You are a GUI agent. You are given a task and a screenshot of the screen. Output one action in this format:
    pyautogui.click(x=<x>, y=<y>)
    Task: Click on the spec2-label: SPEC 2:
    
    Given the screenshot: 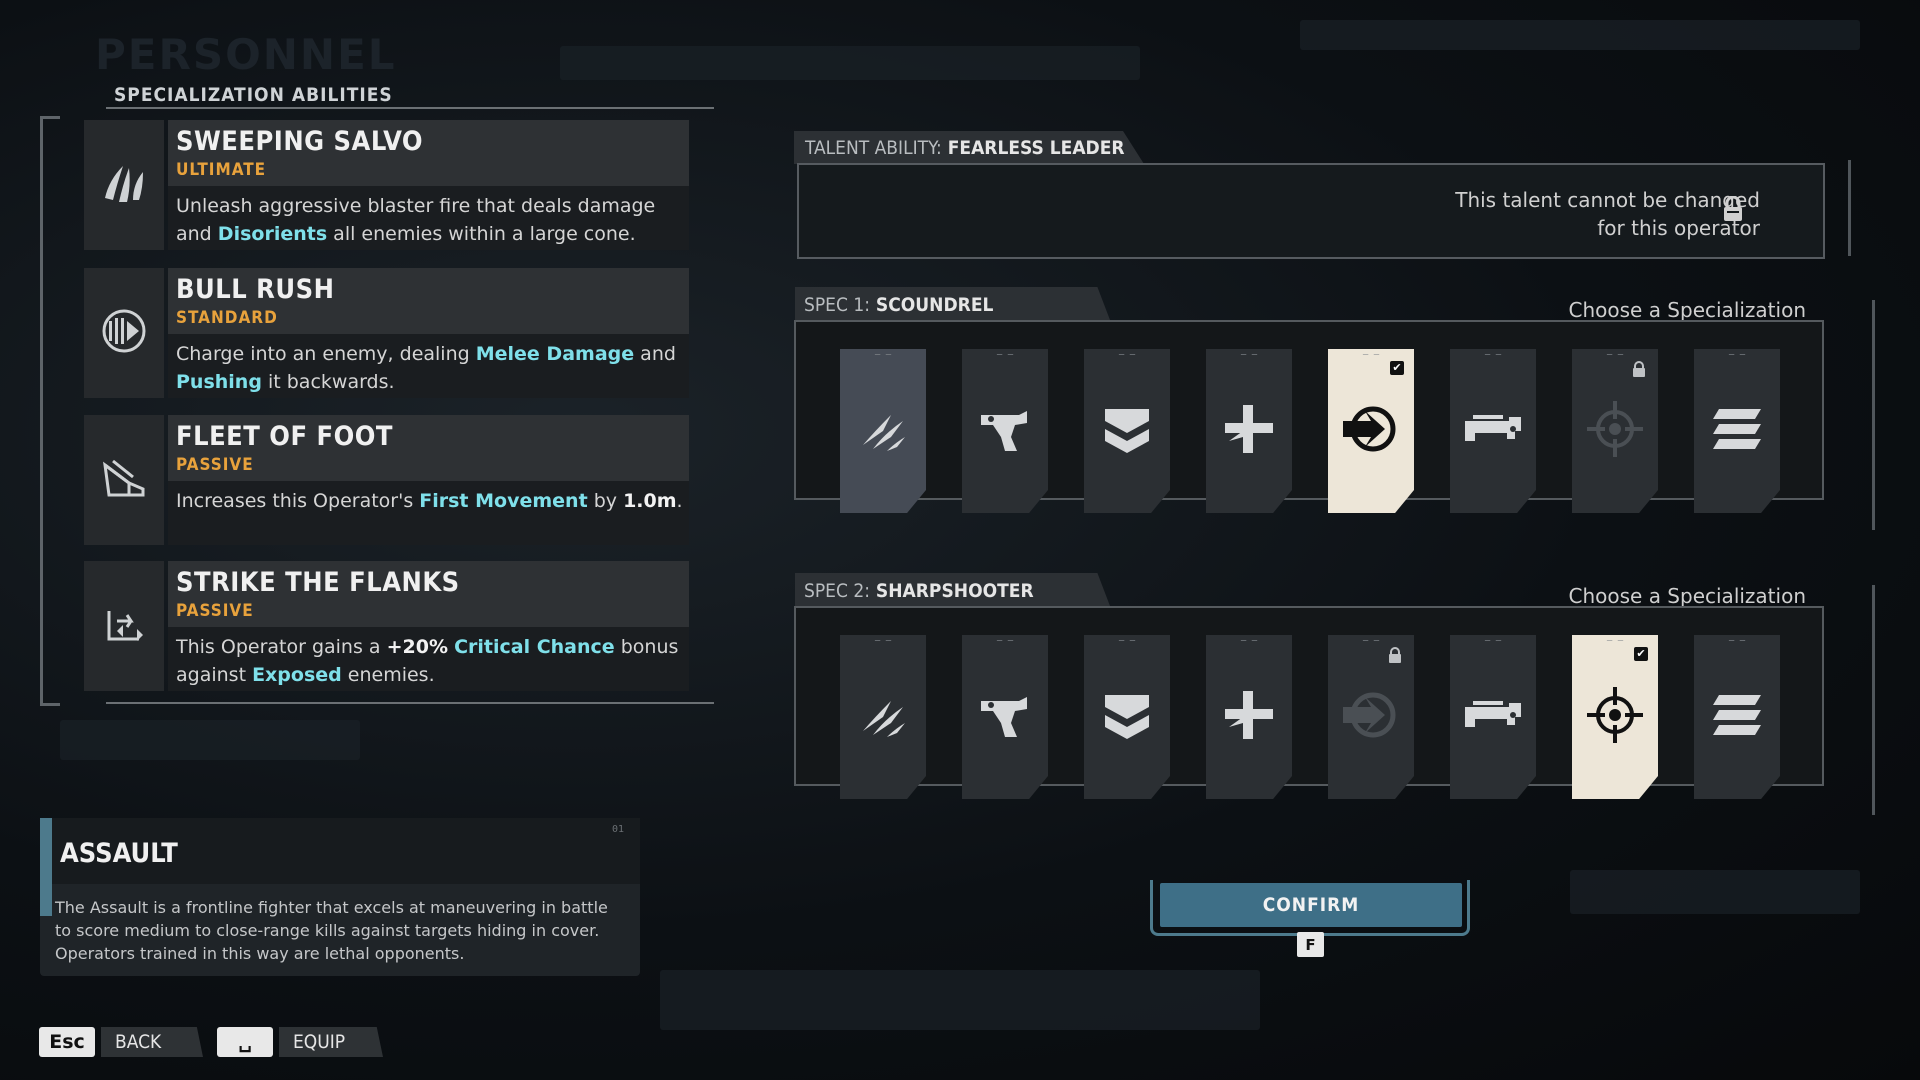 What is the action you would take?
    pyautogui.click(x=837, y=591)
    